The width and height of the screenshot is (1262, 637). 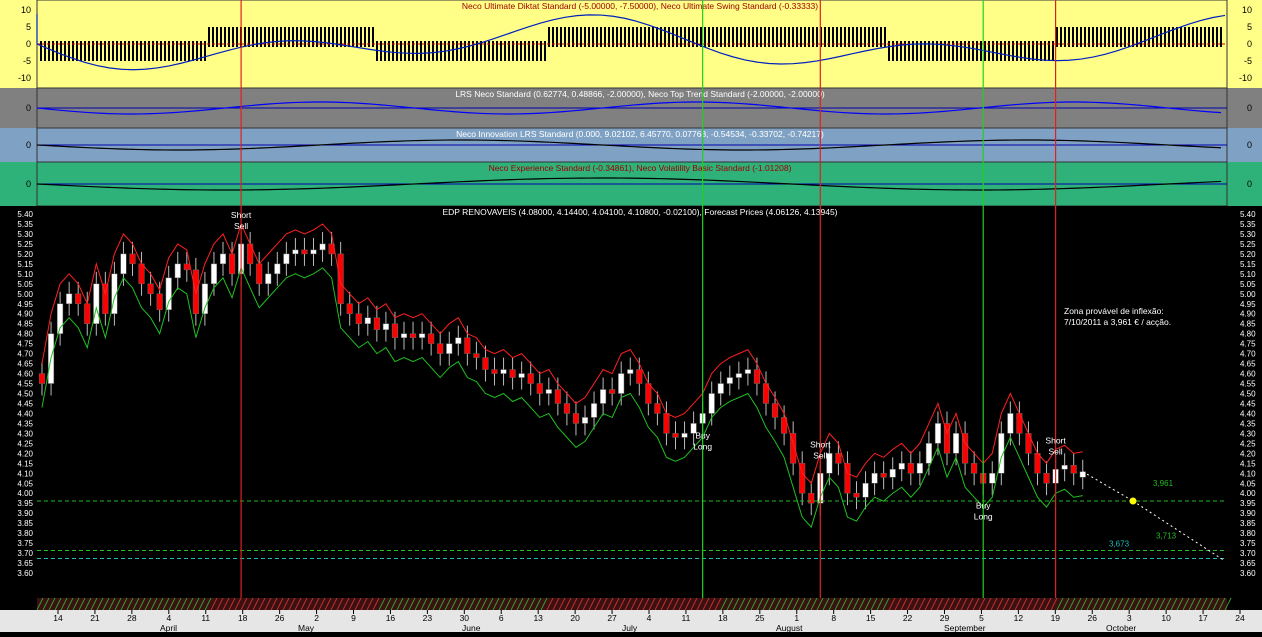 What do you see at coordinates (1240, 618) in the screenshot?
I see `date-tick-label: 24` at bounding box center [1240, 618].